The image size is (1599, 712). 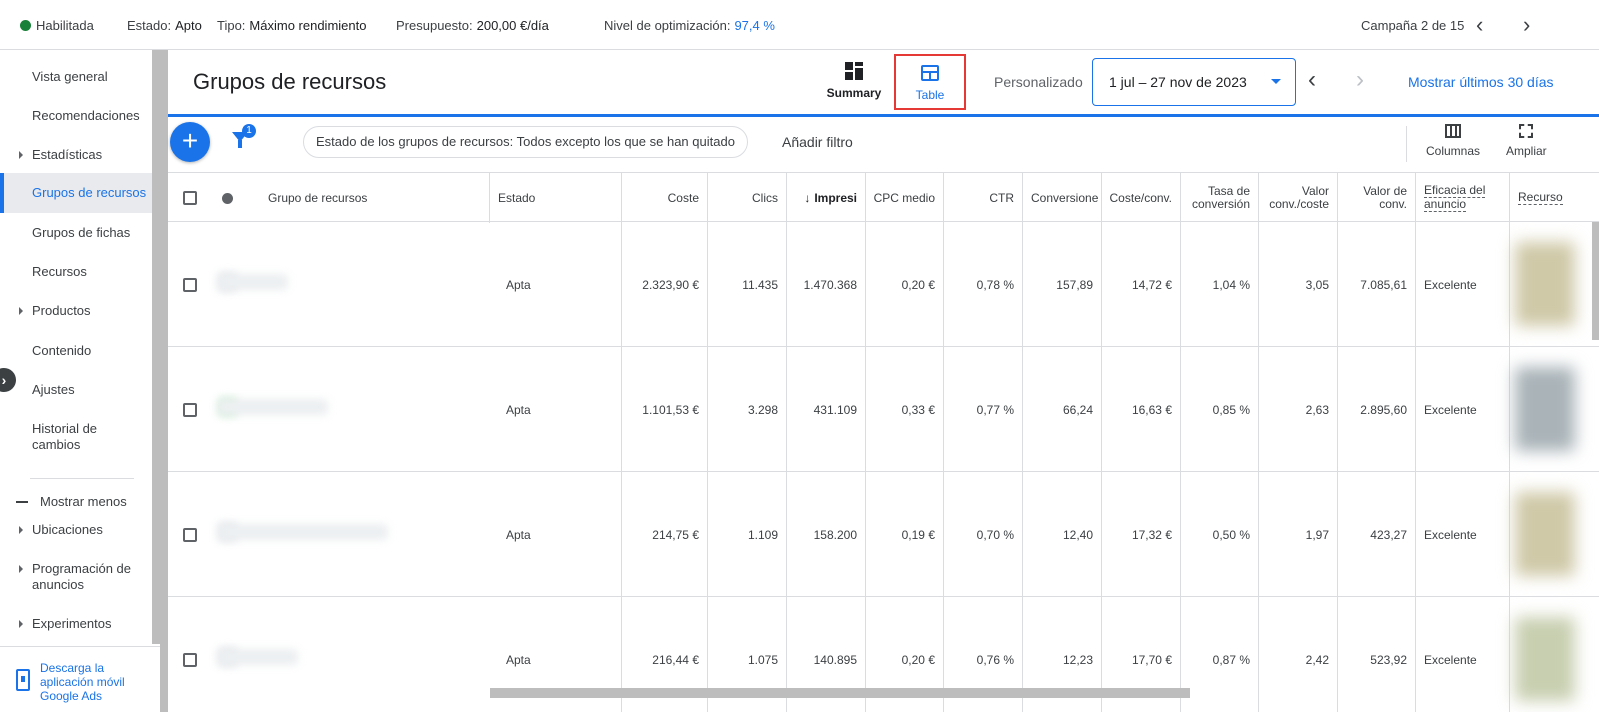 What do you see at coordinates (76, 193) in the screenshot?
I see `nav-grupos-de-recursos: Grupos de recursos` at bounding box center [76, 193].